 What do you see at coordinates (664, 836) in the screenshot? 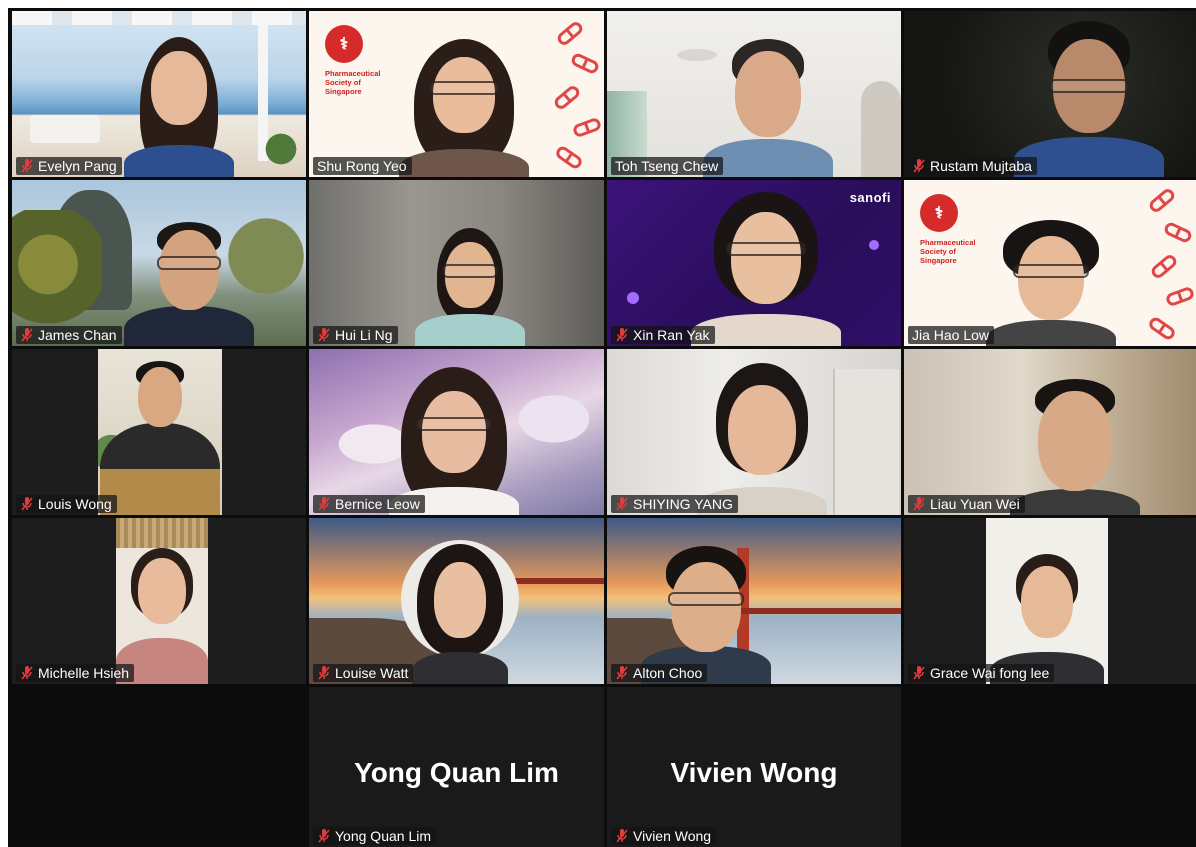
I see `name-label: Vivien Wong` at bounding box center [664, 836].